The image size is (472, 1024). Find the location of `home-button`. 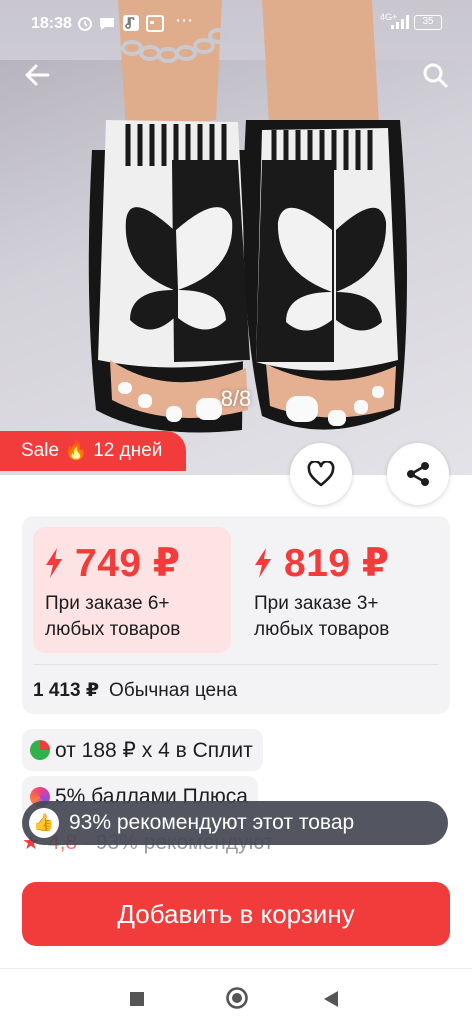

home-button is located at coordinates (237, 1000).